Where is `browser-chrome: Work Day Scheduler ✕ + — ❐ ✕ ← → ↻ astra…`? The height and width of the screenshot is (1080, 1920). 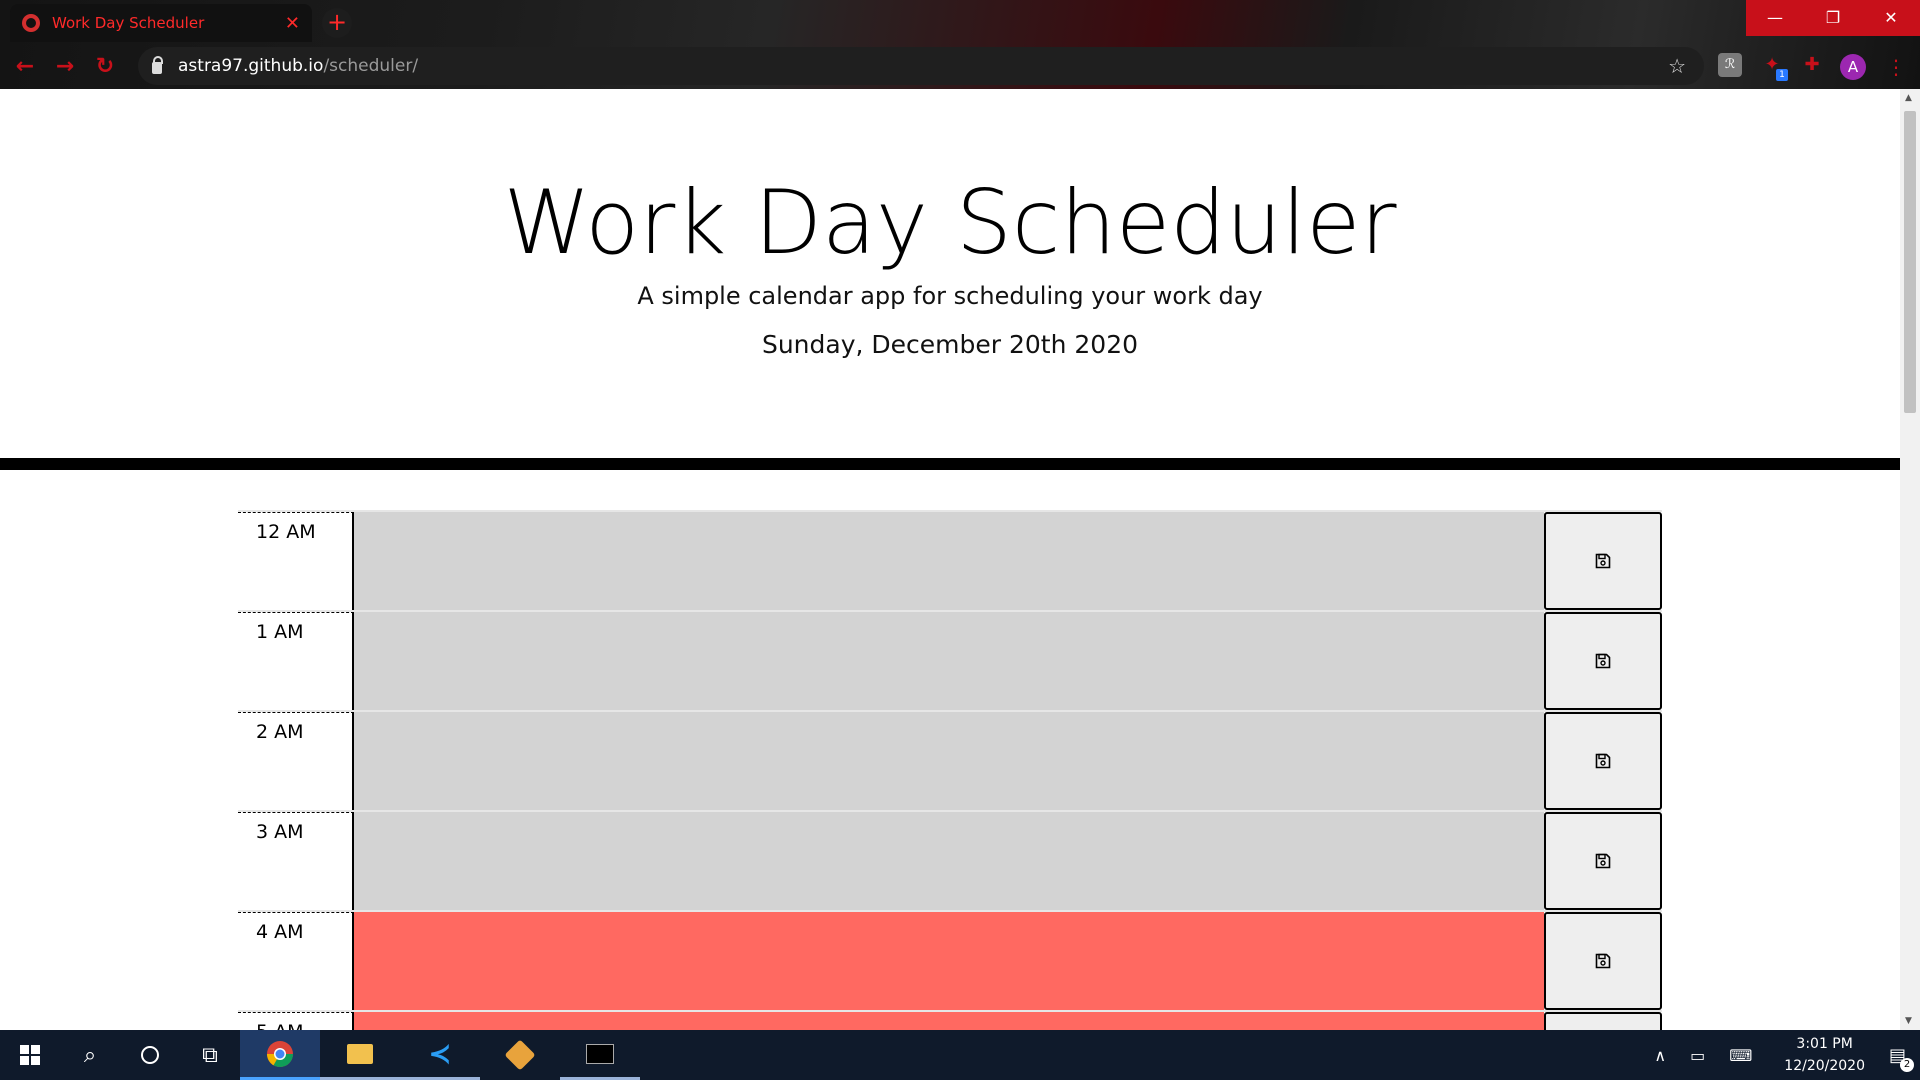 browser-chrome: Work Day Scheduler ✕ + — ❐ ✕ ← → ↻ astra… is located at coordinates (960, 44).